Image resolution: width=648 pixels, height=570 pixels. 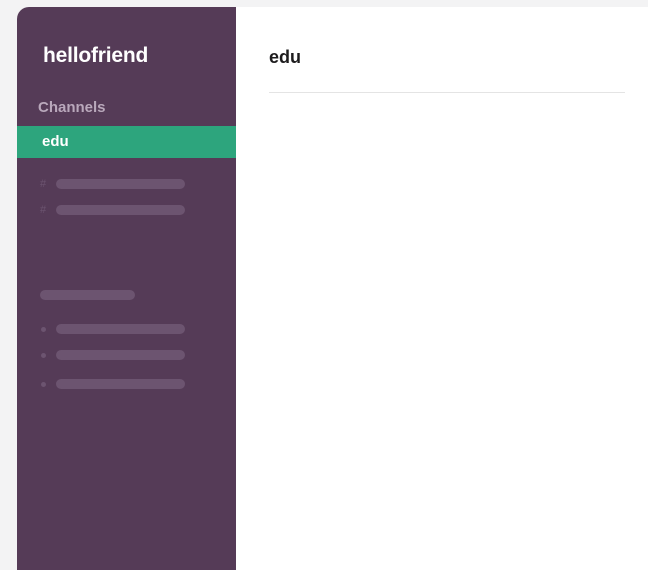 I want to click on channel-title: edu, so click(x=285, y=57).